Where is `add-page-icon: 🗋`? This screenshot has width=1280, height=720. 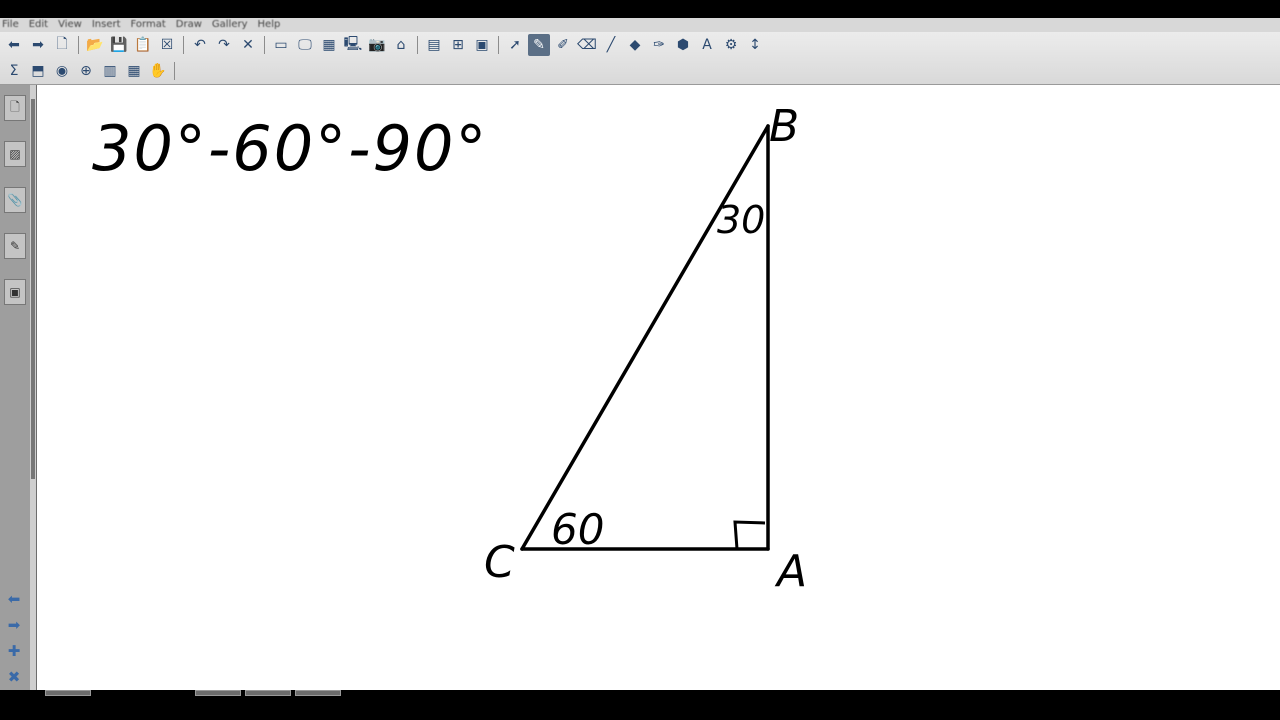
add-page-icon: 🗋 is located at coordinates (62, 44).